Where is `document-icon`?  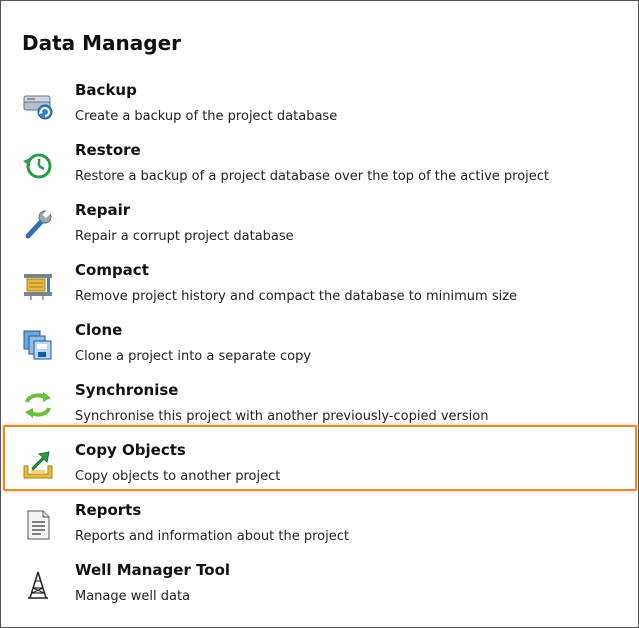
document-icon is located at coordinates (38, 525).